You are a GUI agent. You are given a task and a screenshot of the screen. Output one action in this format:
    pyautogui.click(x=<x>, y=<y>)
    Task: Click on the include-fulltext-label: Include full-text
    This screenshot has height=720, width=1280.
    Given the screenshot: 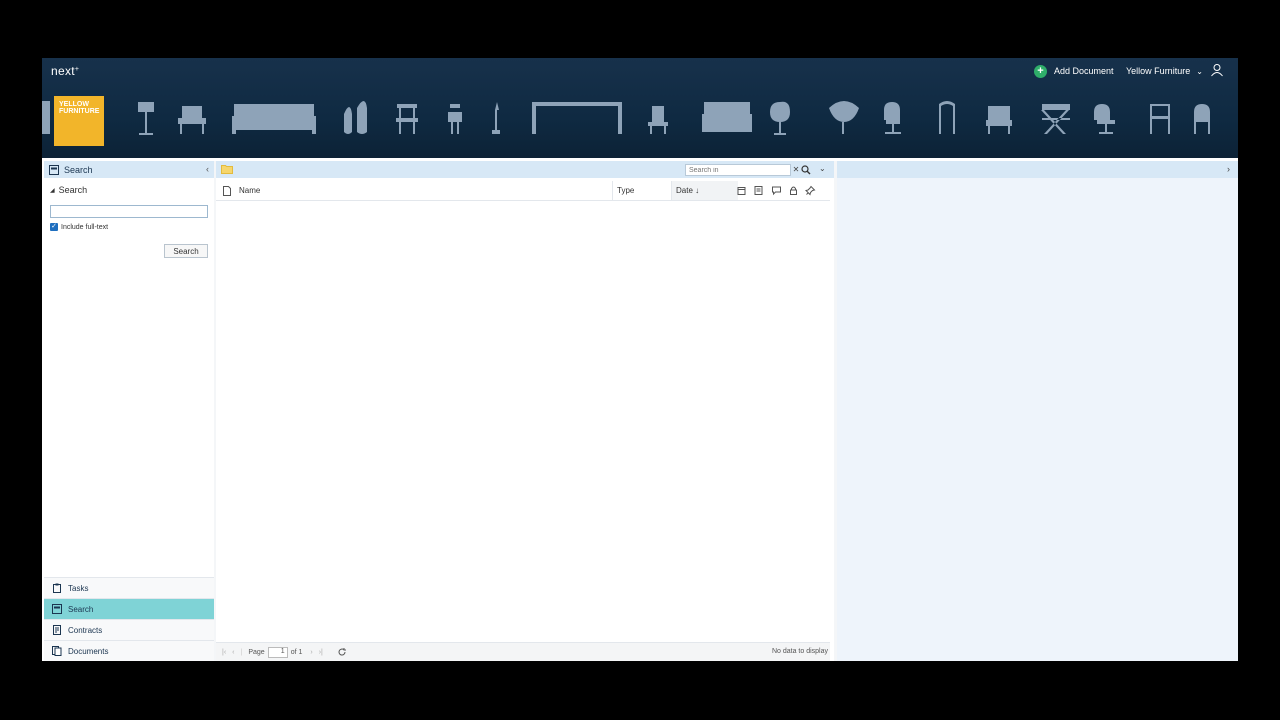 What is the action you would take?
    pyautogui.click(x=85, y=227)
    